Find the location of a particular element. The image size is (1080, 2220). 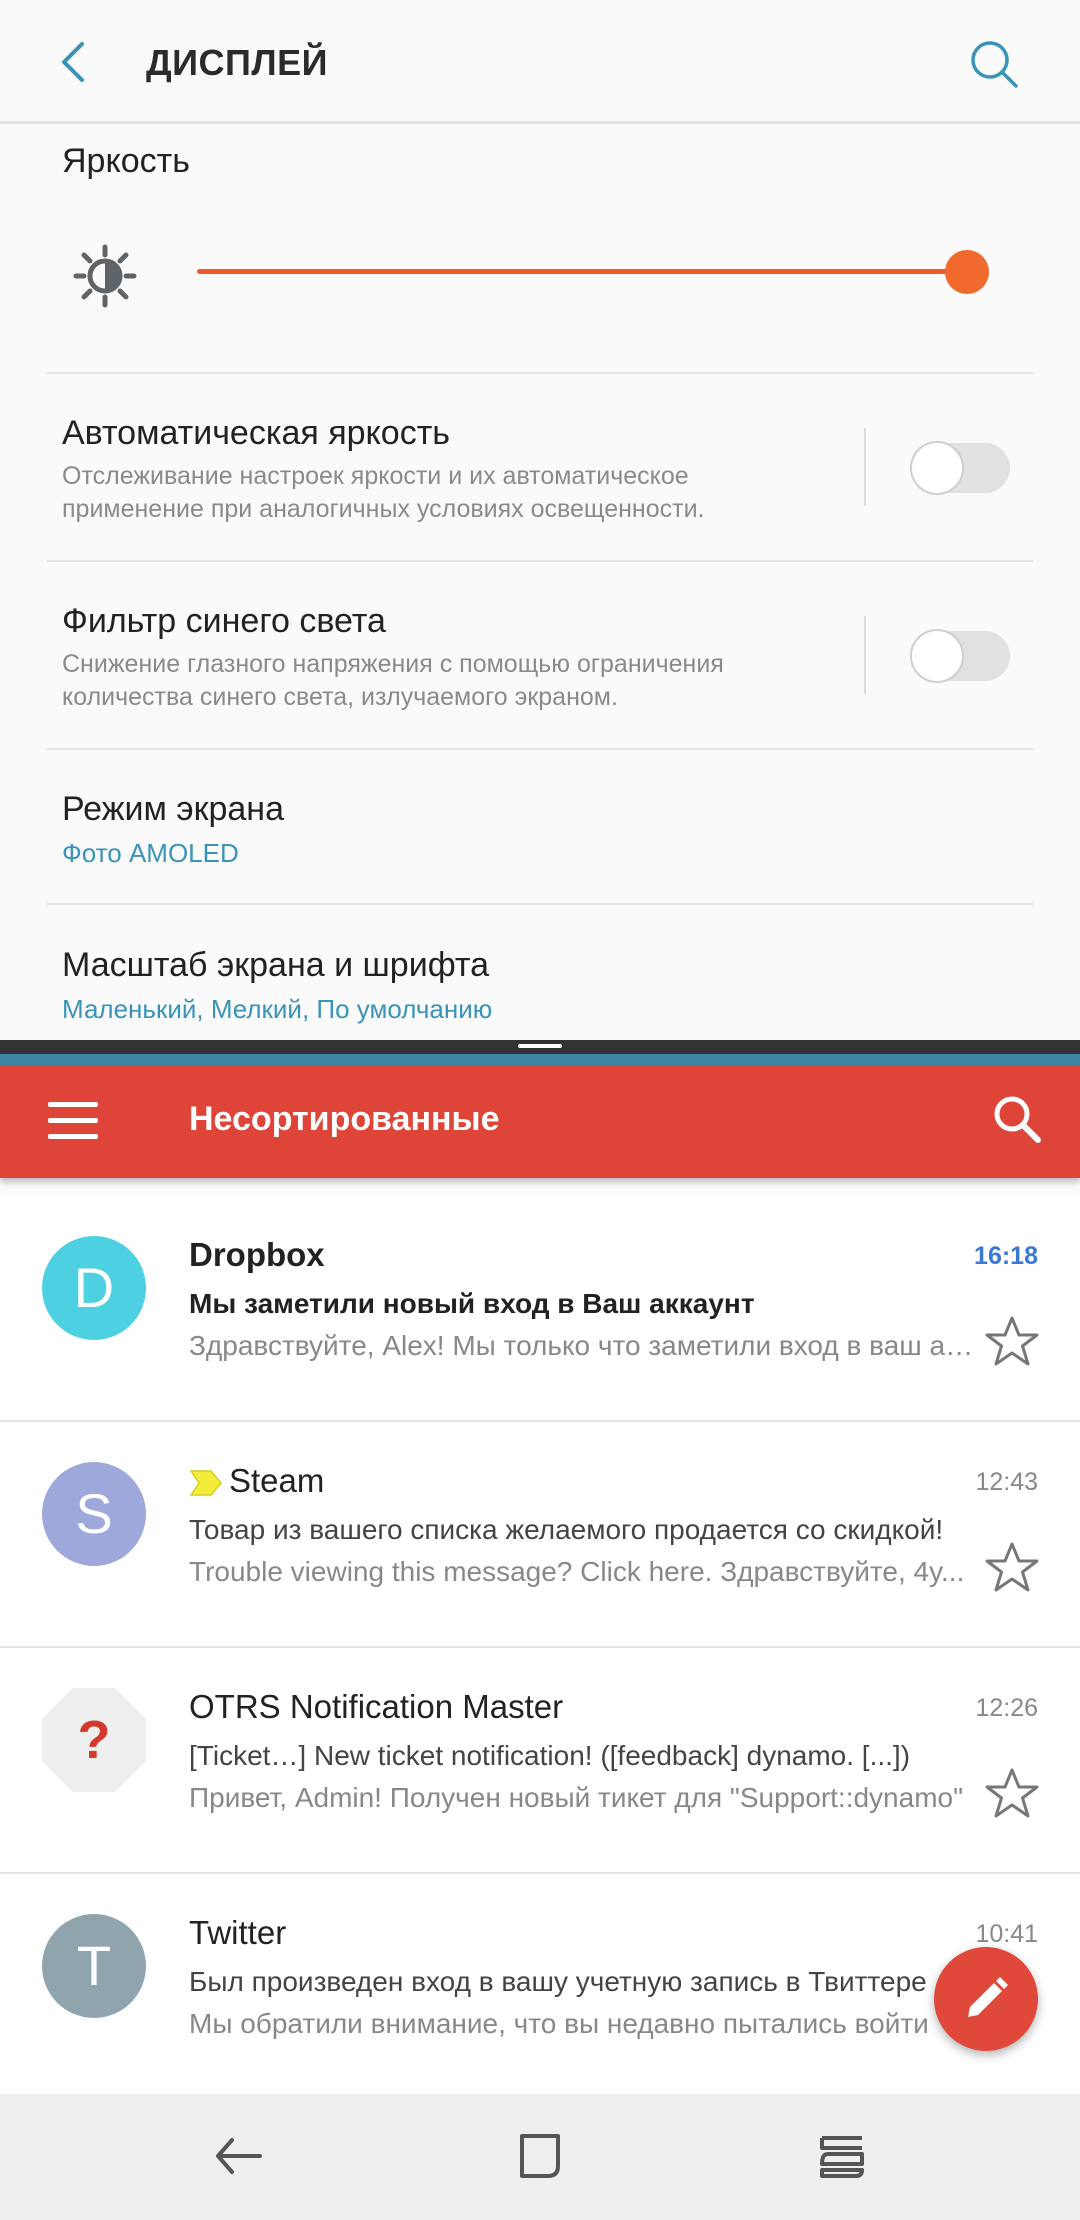

auto-brightness-title: Автоматическая яркость is located at coordinates (256, 433).